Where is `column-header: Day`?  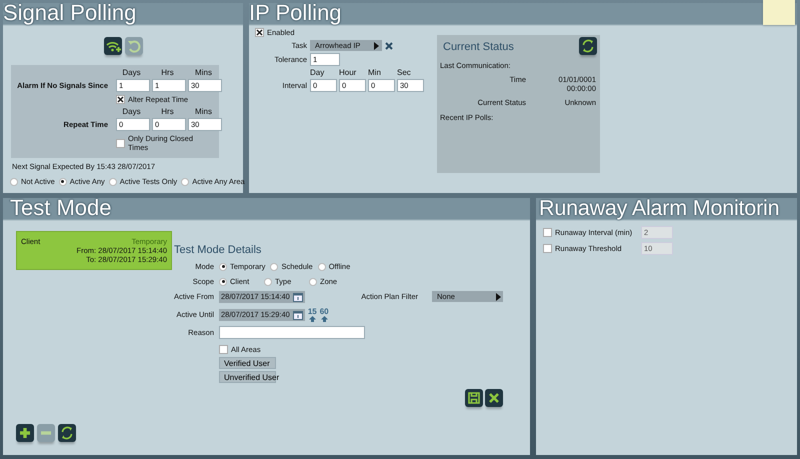
column-header: Day is located at coordinates (318, 72).